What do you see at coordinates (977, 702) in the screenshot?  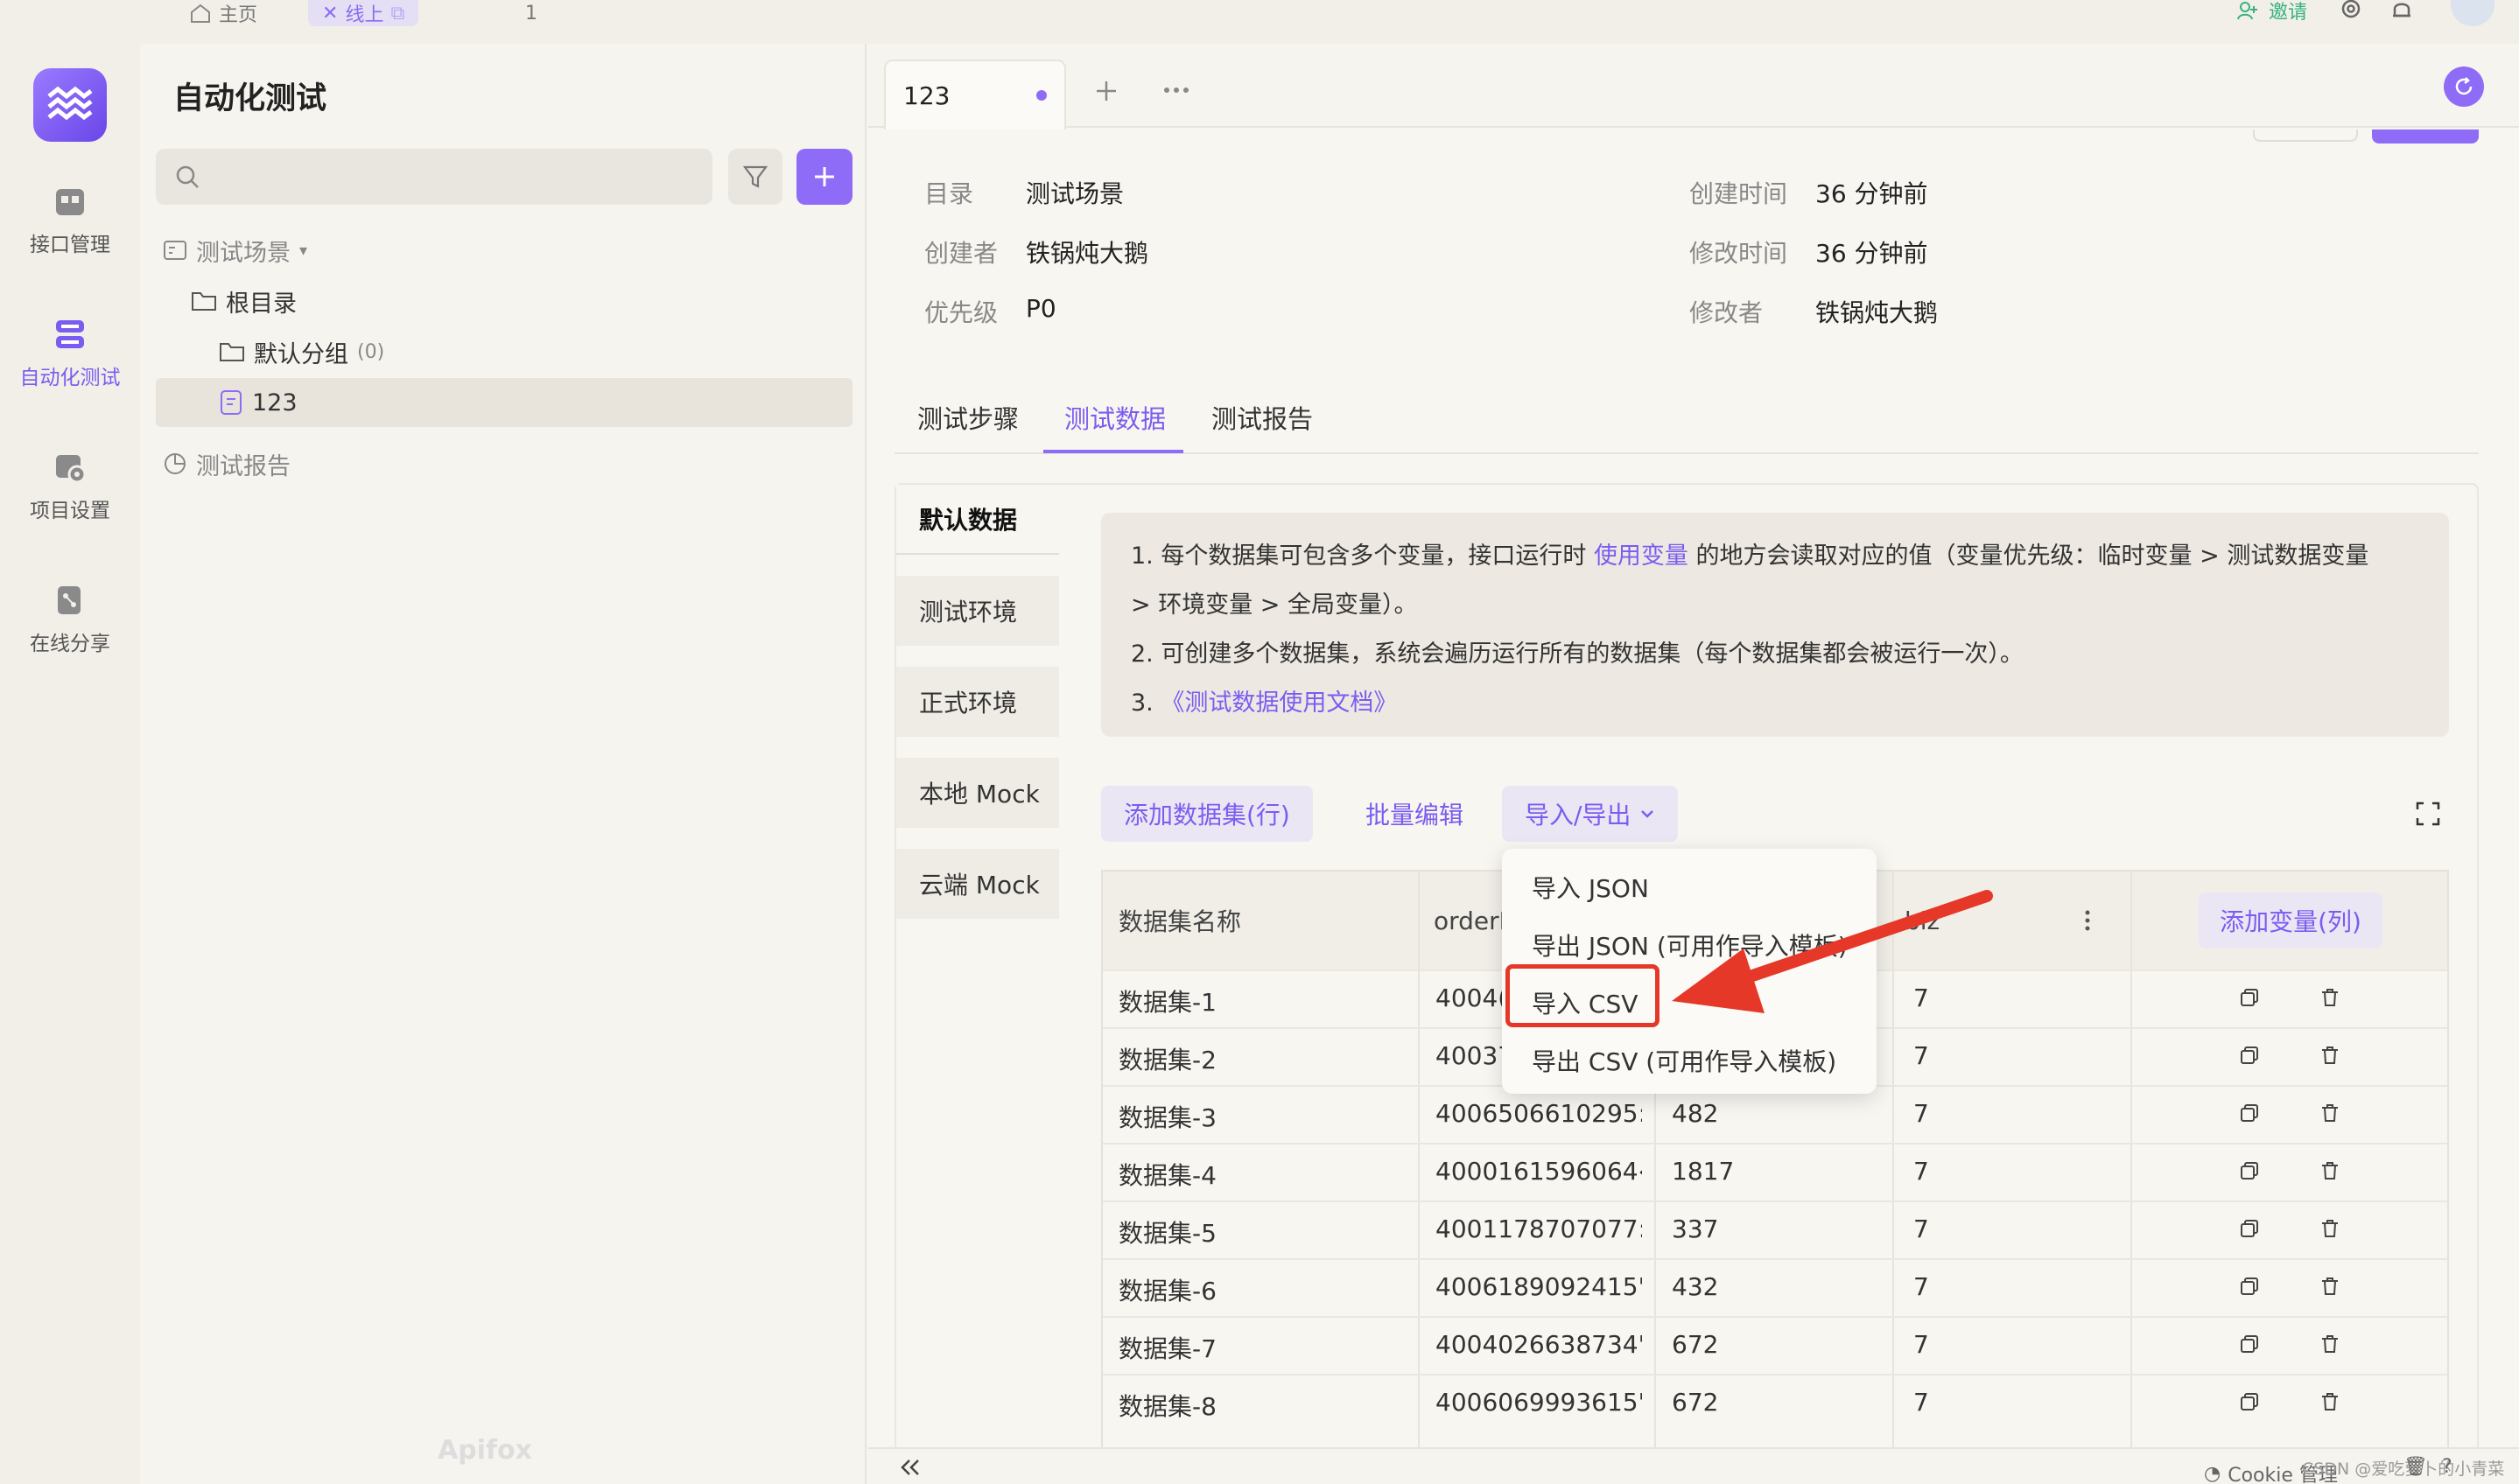 I see `env-production: 正式环境` at bounding box center [977, 702].